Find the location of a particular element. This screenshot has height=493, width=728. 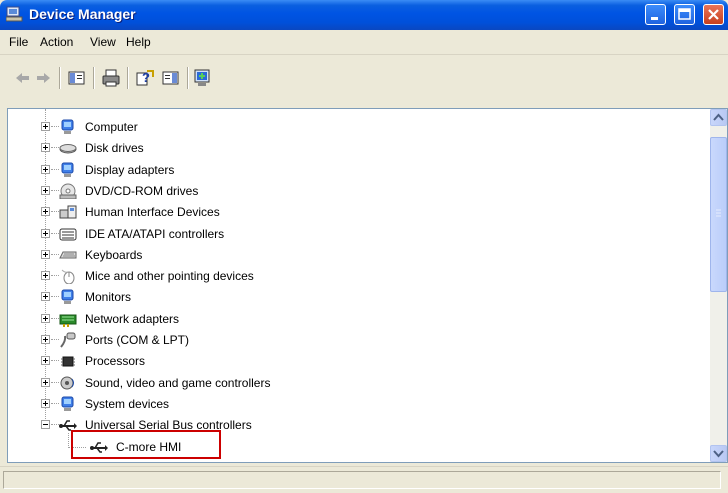

scroll-up-button is located at coordinates (718, 117).